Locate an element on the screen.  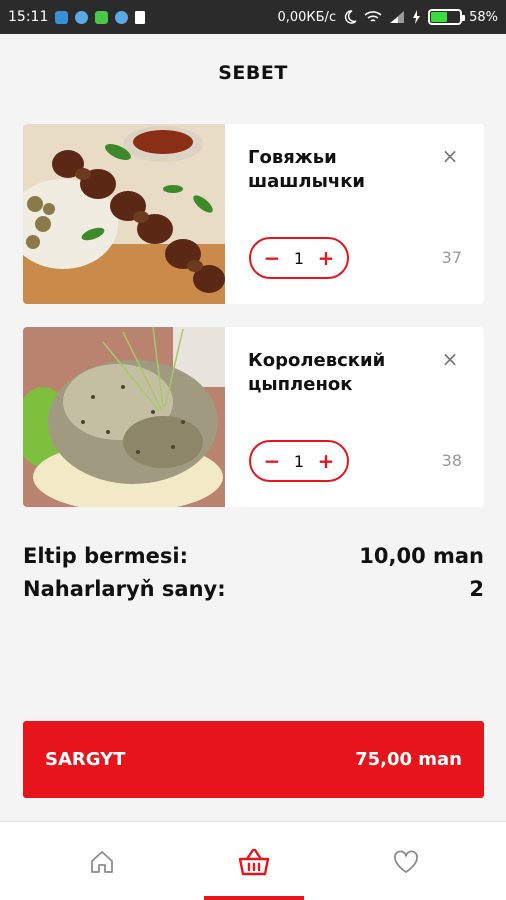
nav-basket is located at coordinates (254, 861).